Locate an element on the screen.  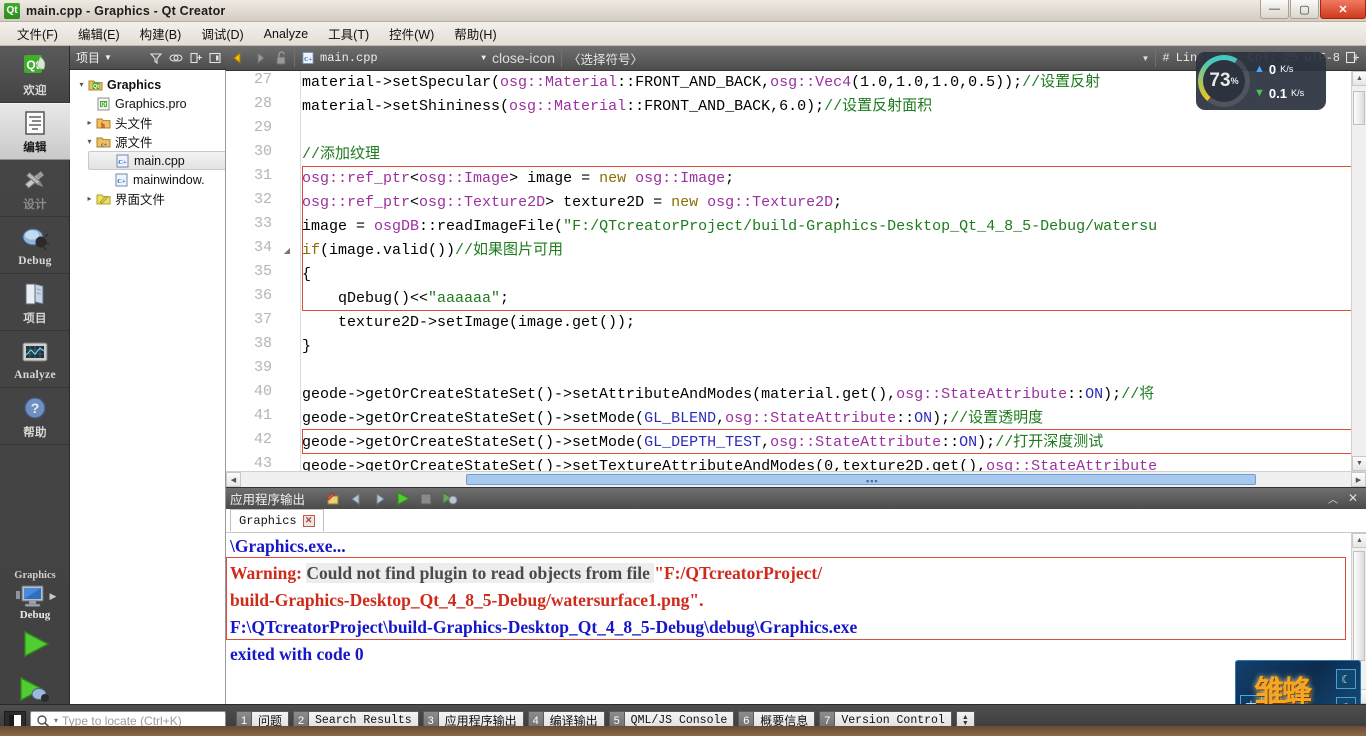
menu-help: 帮助(H) is located at coordinates (475, 33).